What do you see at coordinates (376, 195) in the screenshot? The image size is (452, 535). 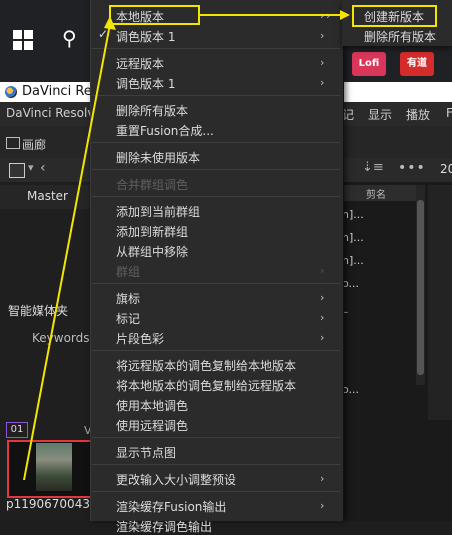 I see `column-header-label: 剪名` at bounding box center [376, 195].